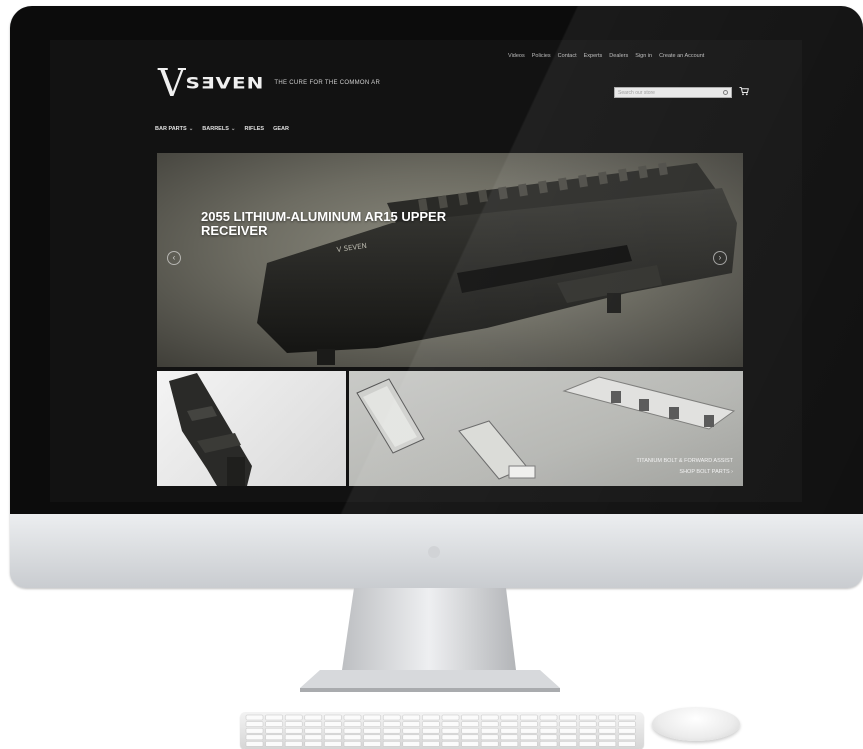  What do you see at coordinates (541, 56) in the screenshot?
I see `util-link-policies: Policies` at bounding box center [541, 56].